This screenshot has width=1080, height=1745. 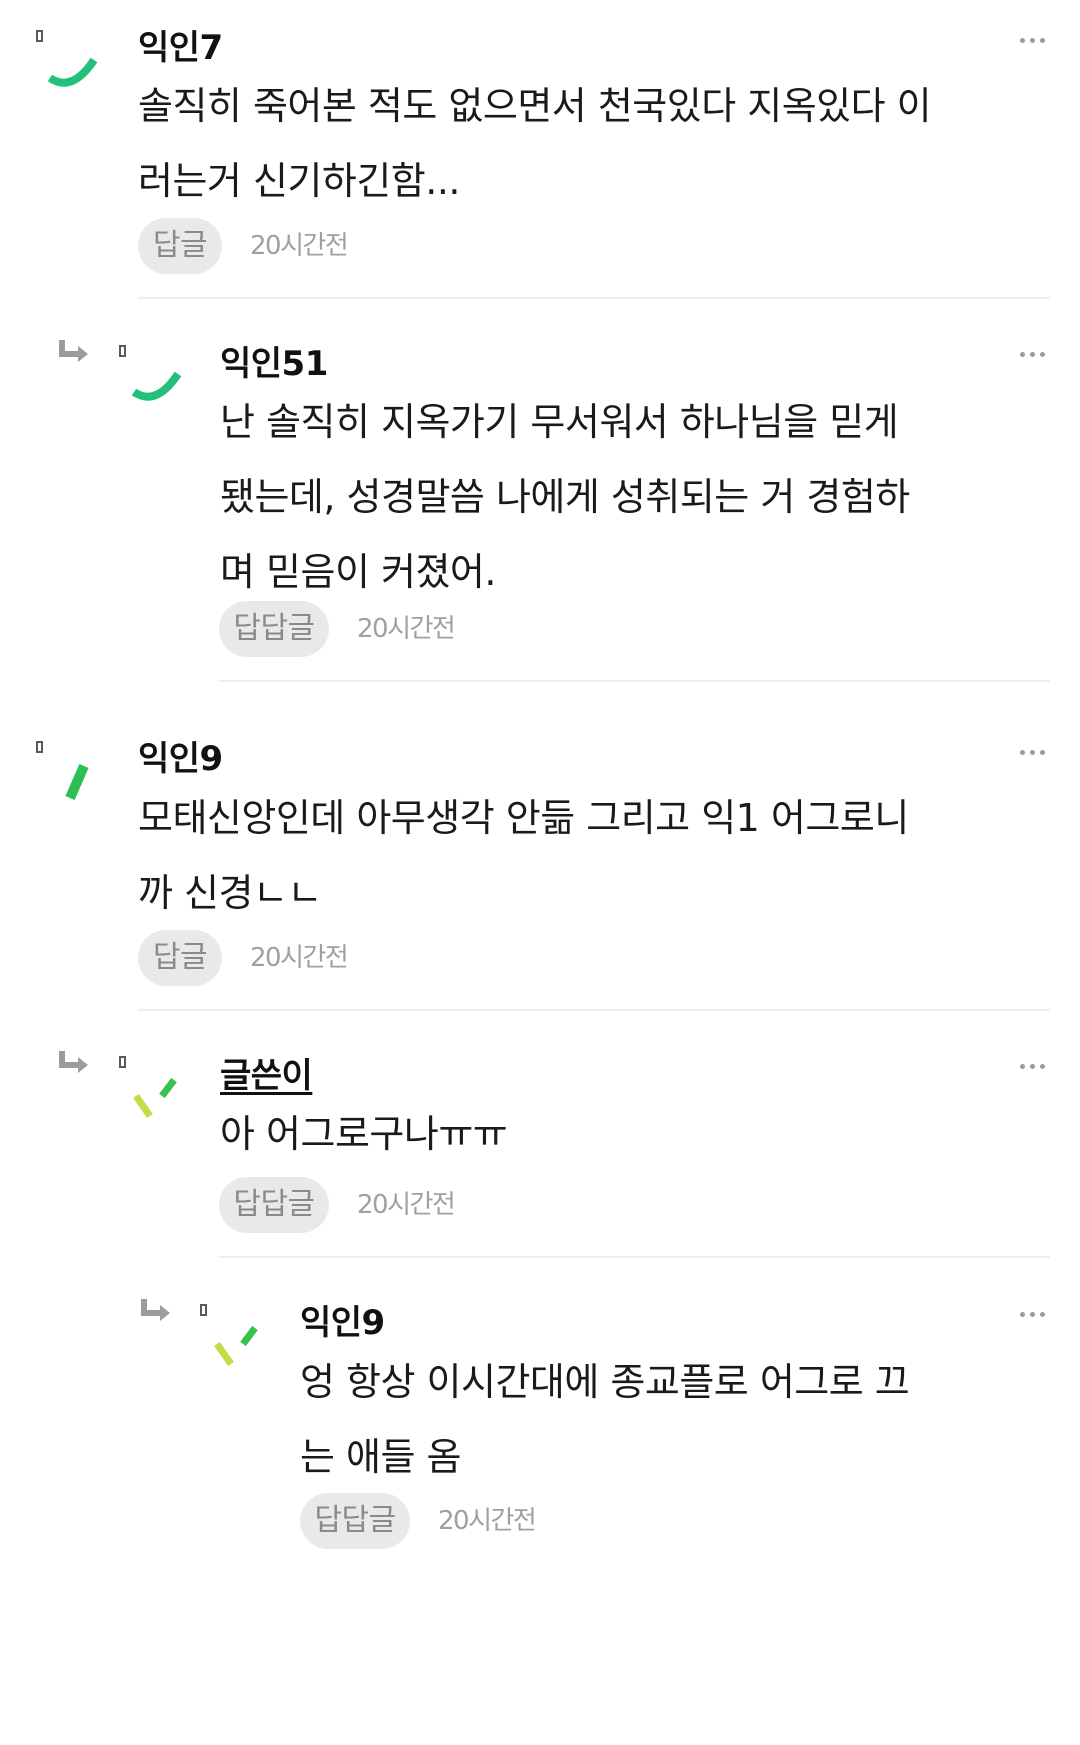 I want to click on comment-nickname: 익인51, so click(x=274, y=360).